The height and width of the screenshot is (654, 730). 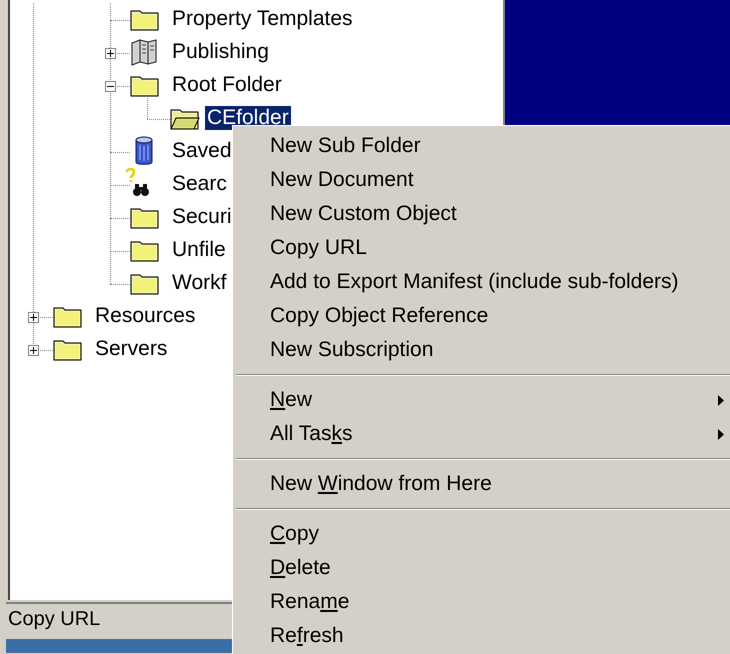 What do you see at coordinates (481, 180) in the screenshot?
I see `menu-item: New Document` at bounding box center [481, 180].